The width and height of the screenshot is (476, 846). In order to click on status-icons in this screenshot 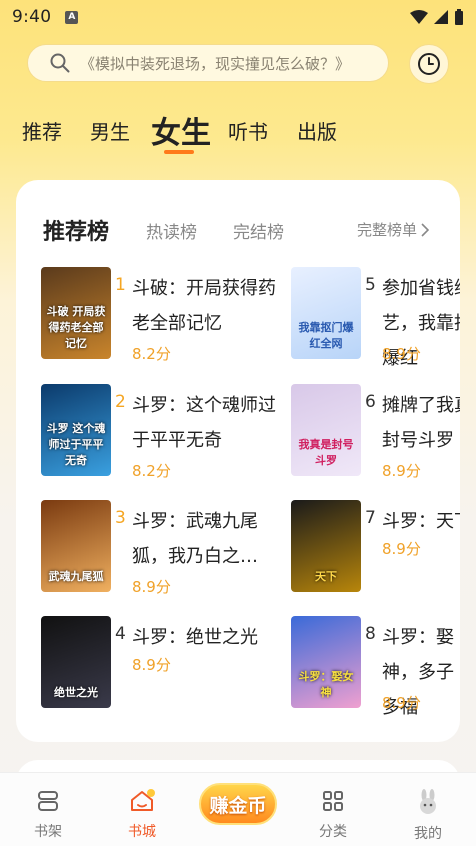, I will do `click(437, 17)`.